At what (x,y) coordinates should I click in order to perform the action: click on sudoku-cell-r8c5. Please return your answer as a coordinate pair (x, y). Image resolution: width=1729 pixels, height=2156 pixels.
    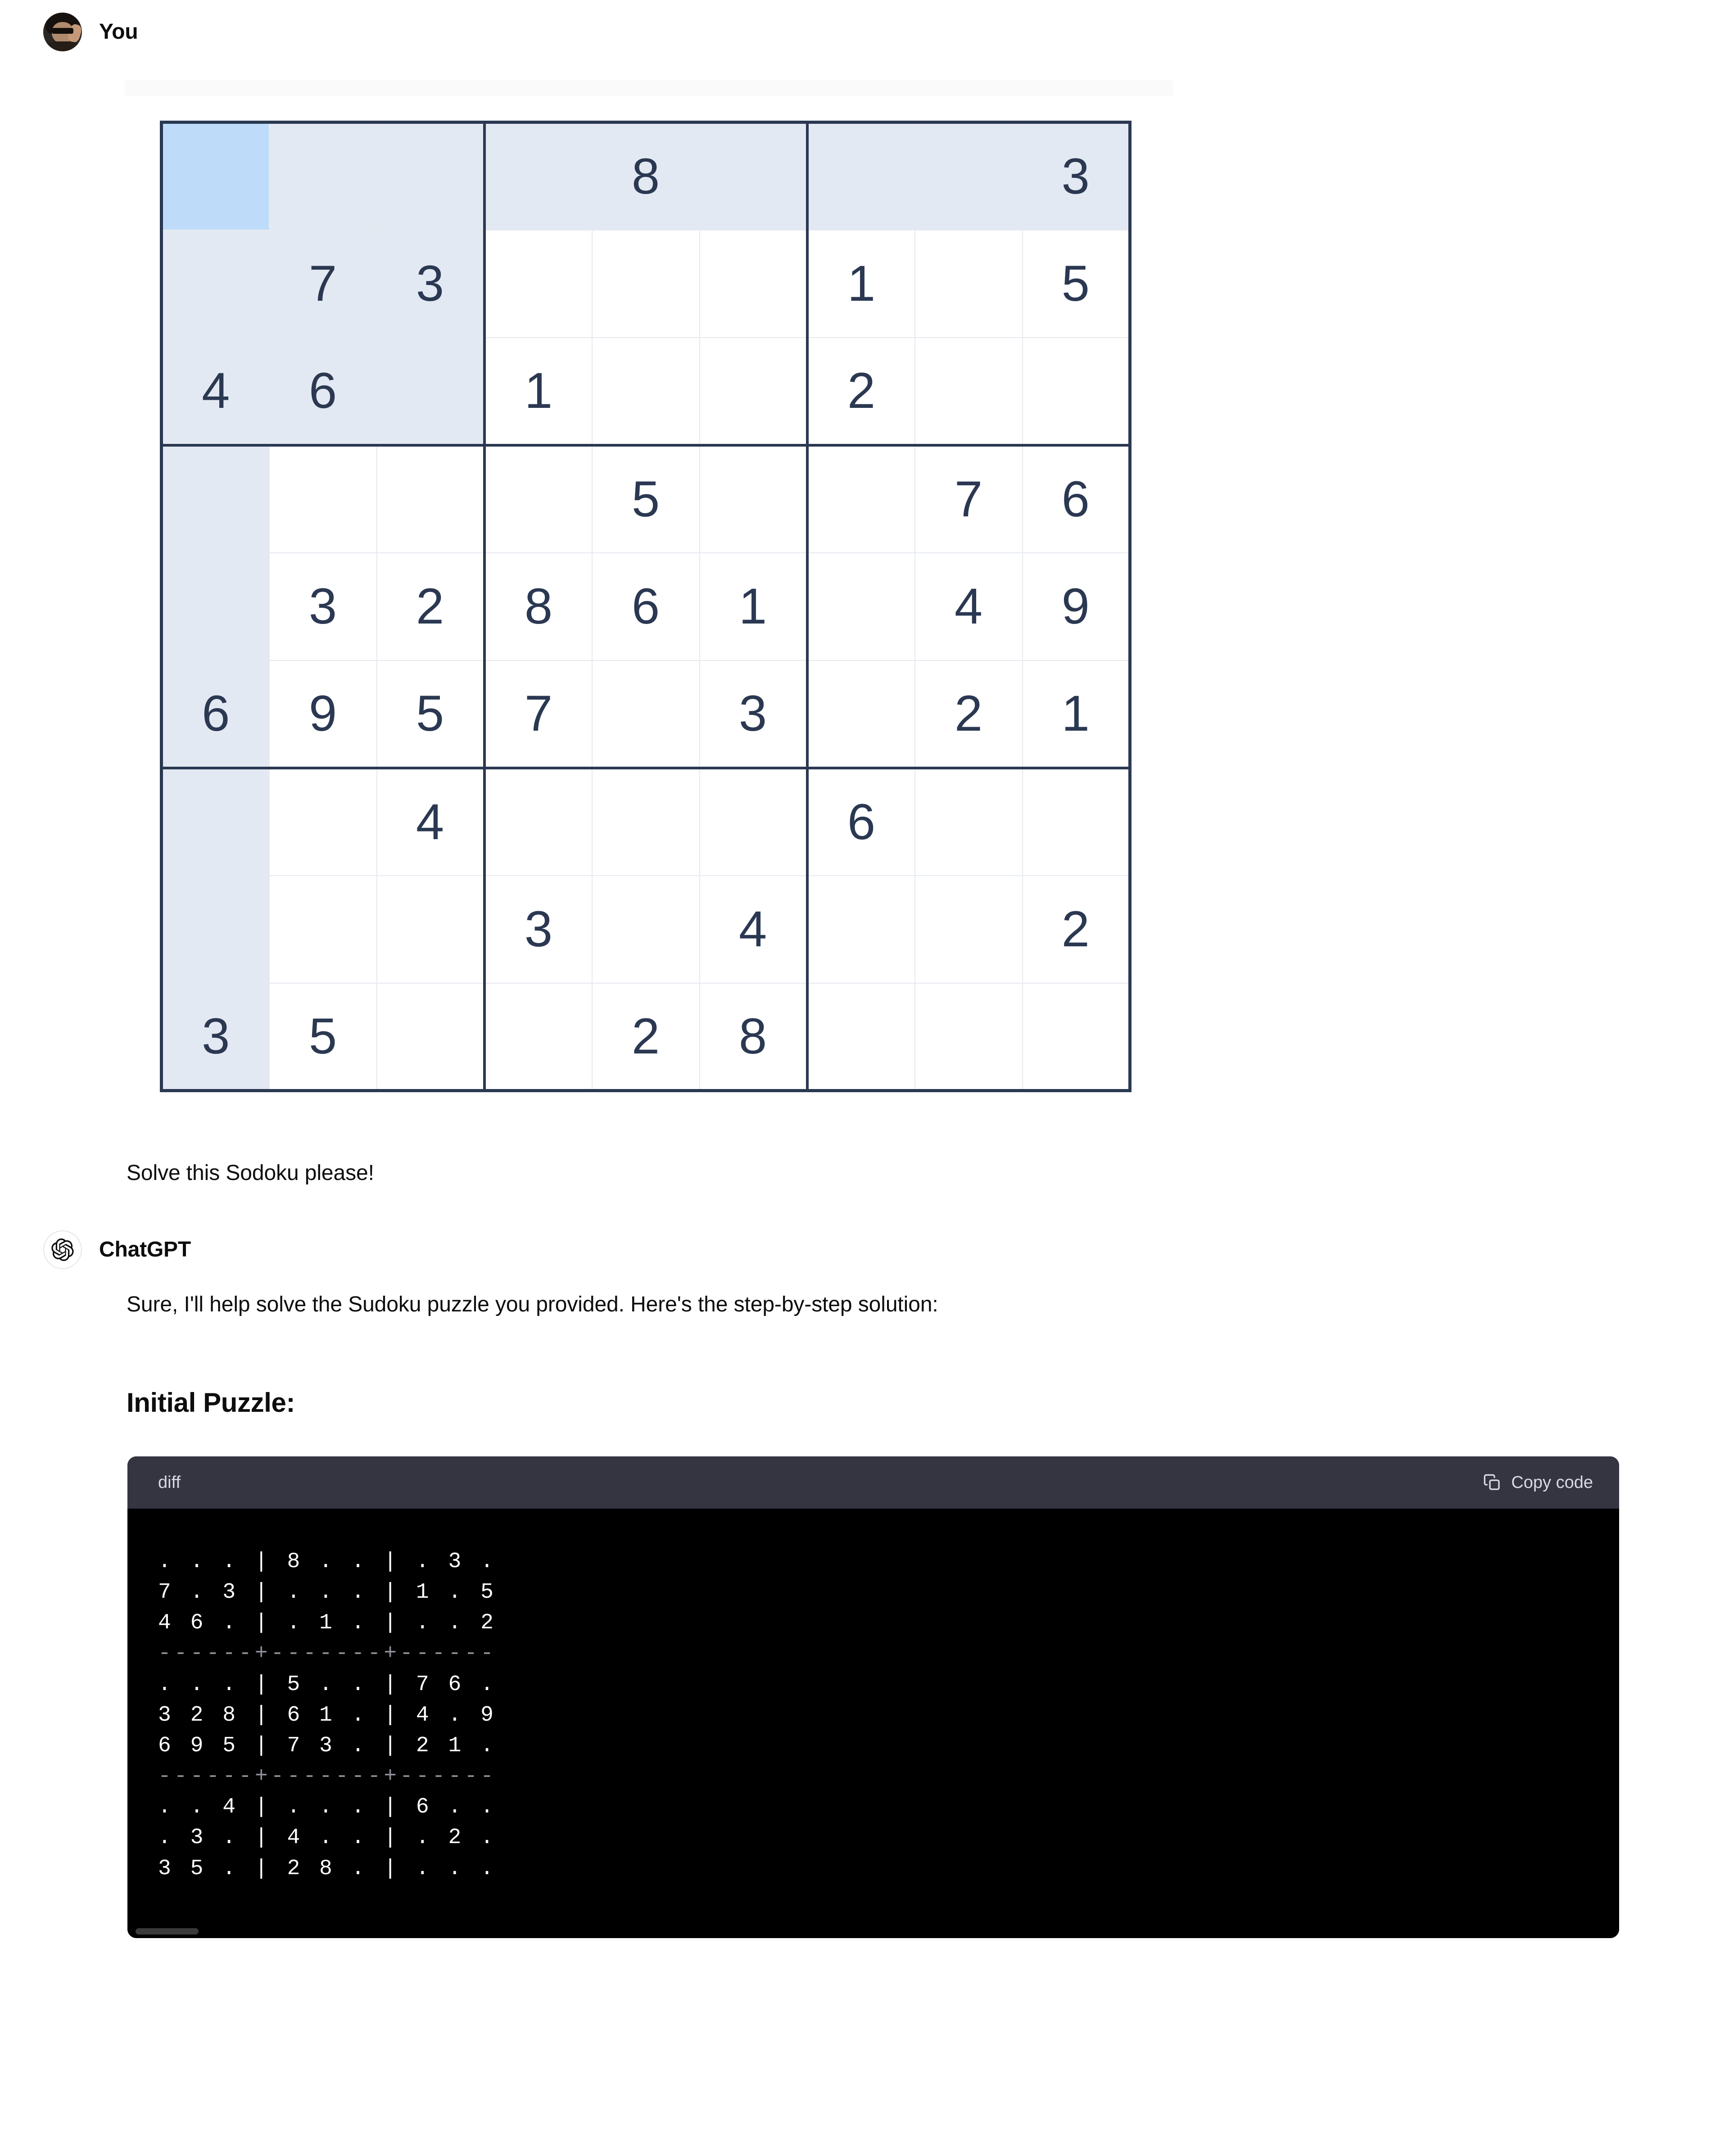
    Looking at the image, I should click on (646, 930).